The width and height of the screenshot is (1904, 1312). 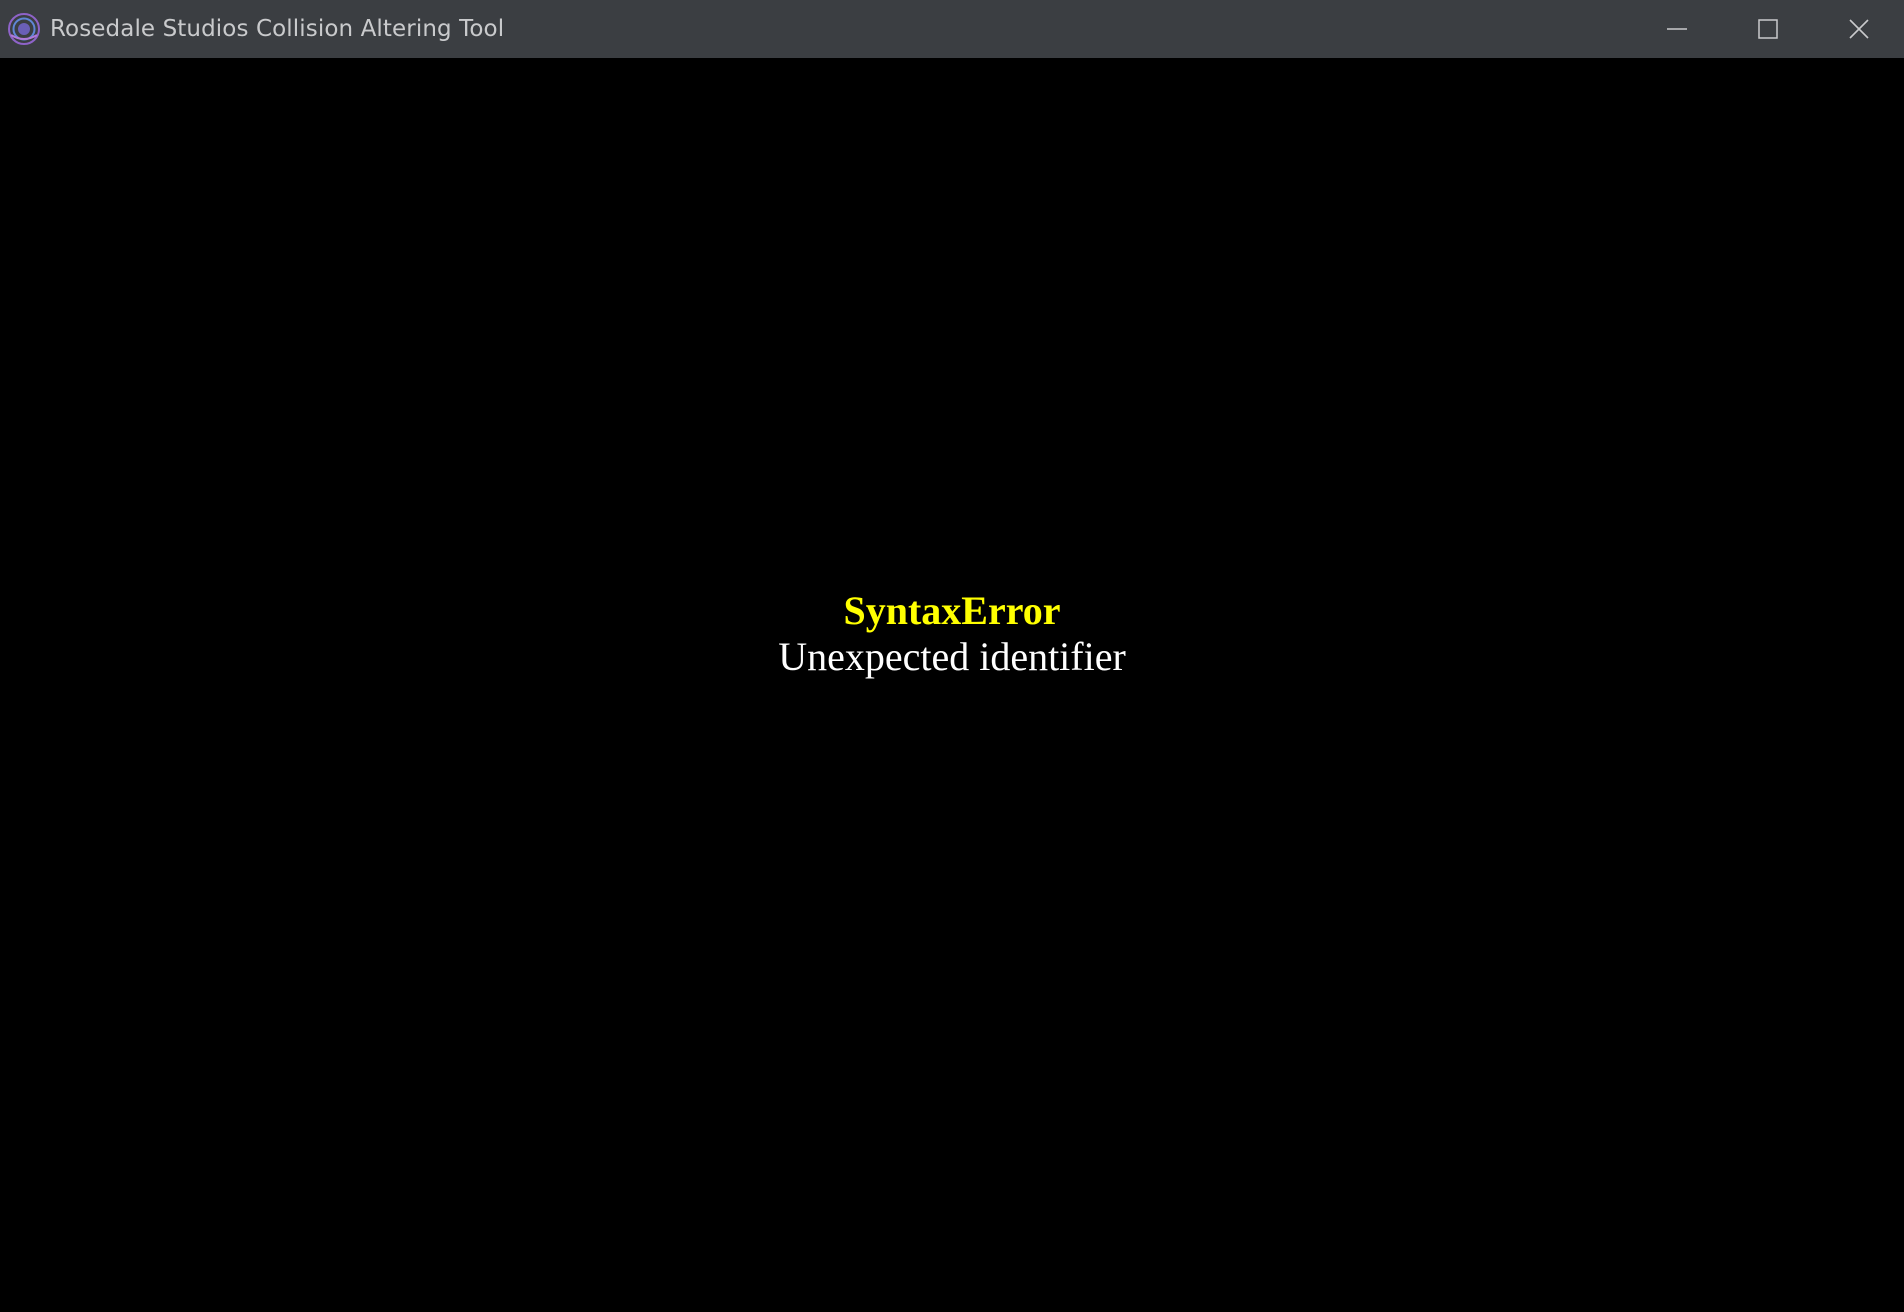 What do you see at coordinates (952, 29) in the screenshot?
I see `title-bar: Rosedale Studios Collision Altering Tool` at bounding box center [952, 29].